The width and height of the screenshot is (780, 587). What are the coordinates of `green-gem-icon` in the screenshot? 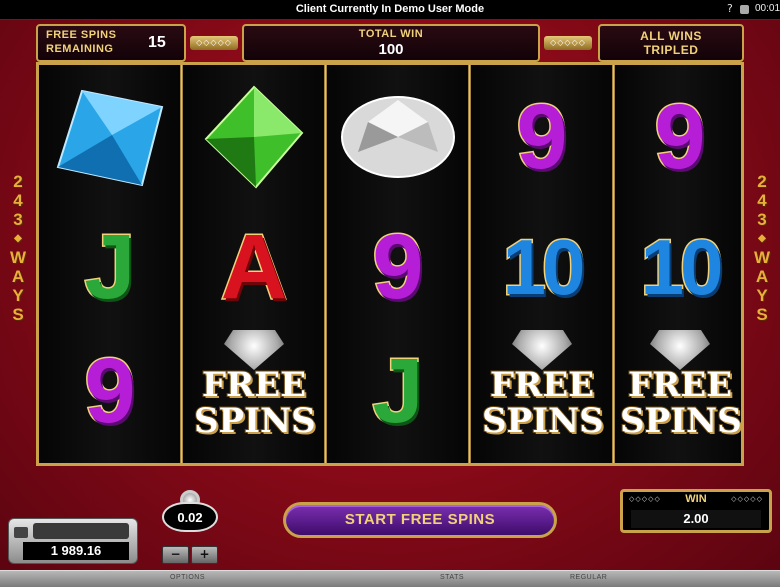 It's located at (254, 137).